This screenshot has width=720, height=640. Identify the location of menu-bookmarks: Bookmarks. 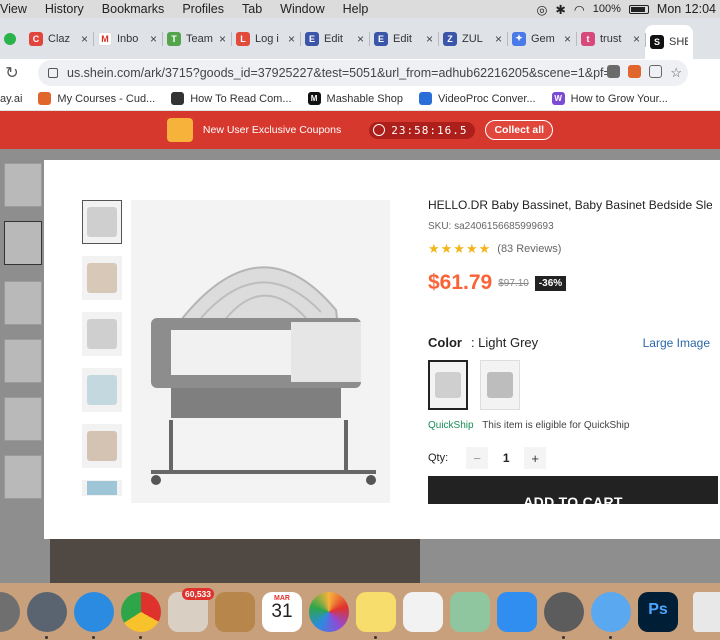
(133, 9).